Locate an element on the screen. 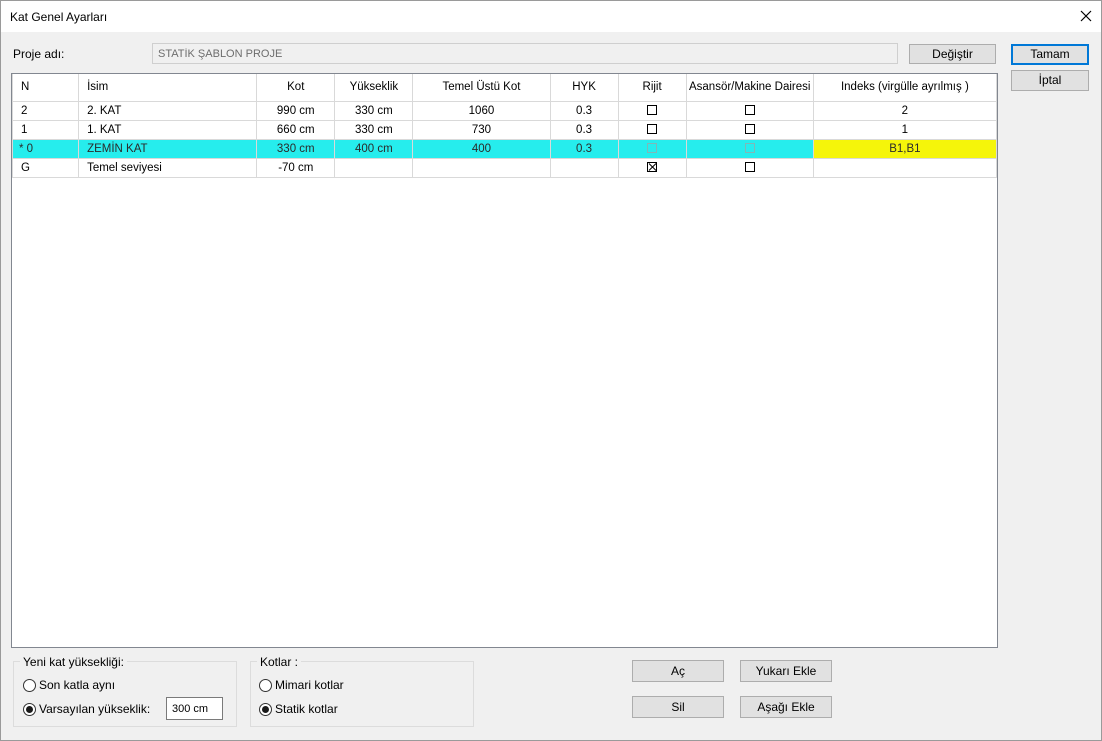 This screenshot has height=741, width=1102. cell-name: ZEMİN KAT is located at coordinates (168, 148).